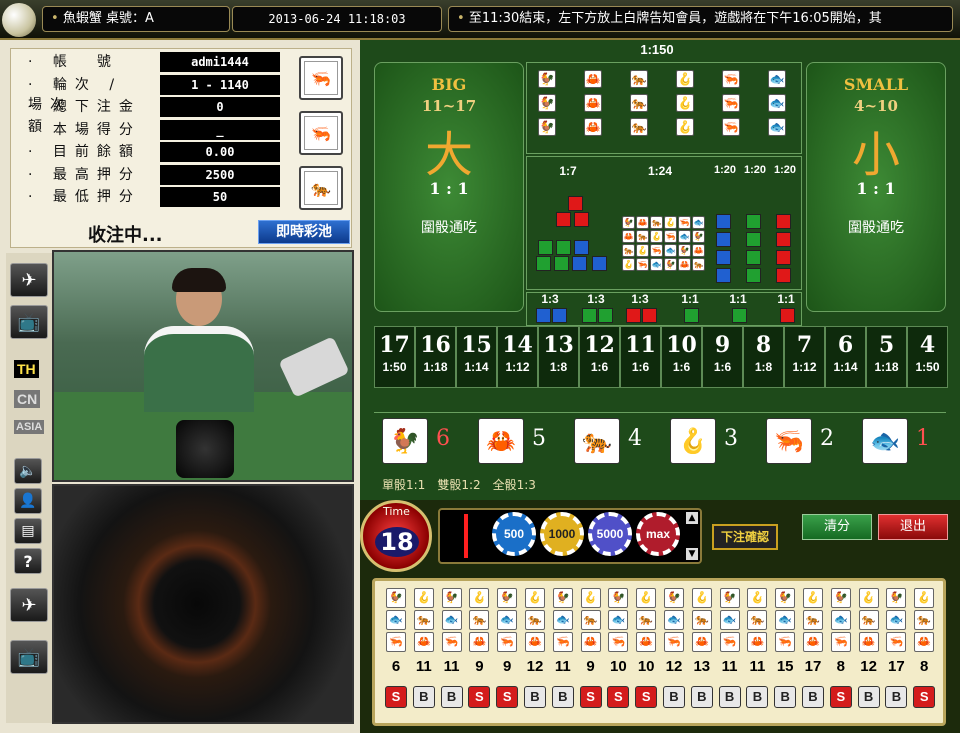 Image resolution: width=960 pixels, height=733 pixels. I want to click on triple-bets-area, so click(664, 108).